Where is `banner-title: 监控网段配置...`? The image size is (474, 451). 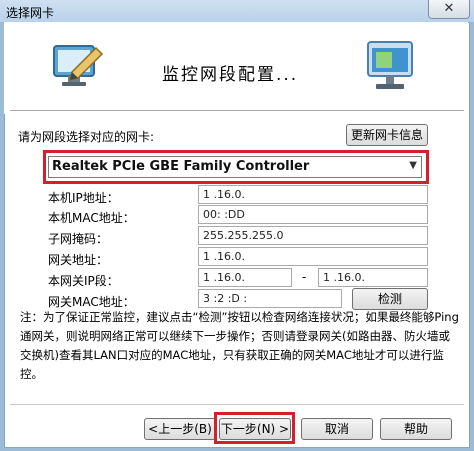
banner-title: 监控网段配置... is located at coordinates (230, 75).